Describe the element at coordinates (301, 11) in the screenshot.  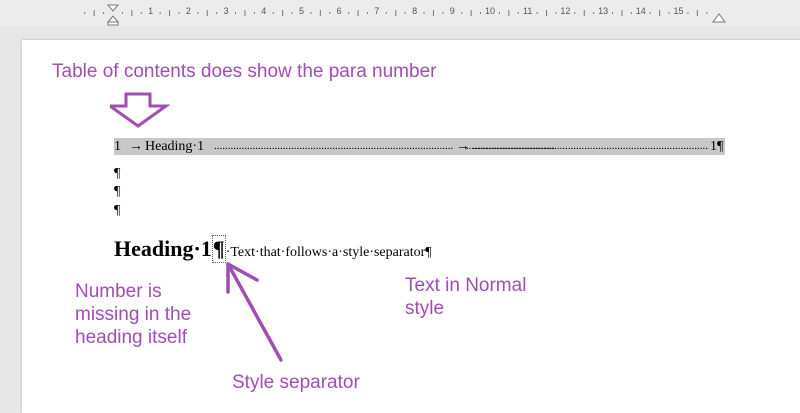
I see `ruler-number: 5` at that location.